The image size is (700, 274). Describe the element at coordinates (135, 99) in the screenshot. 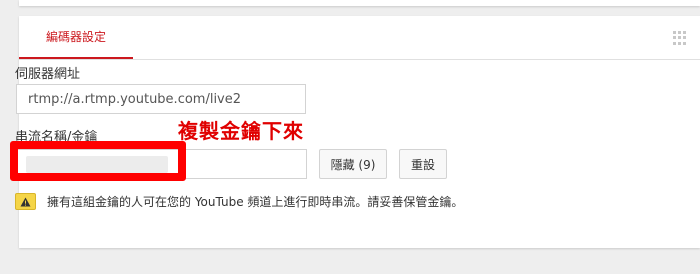

I see `server-url-value: rtmp://a.rtmp.youtube.com/live2` at that location.